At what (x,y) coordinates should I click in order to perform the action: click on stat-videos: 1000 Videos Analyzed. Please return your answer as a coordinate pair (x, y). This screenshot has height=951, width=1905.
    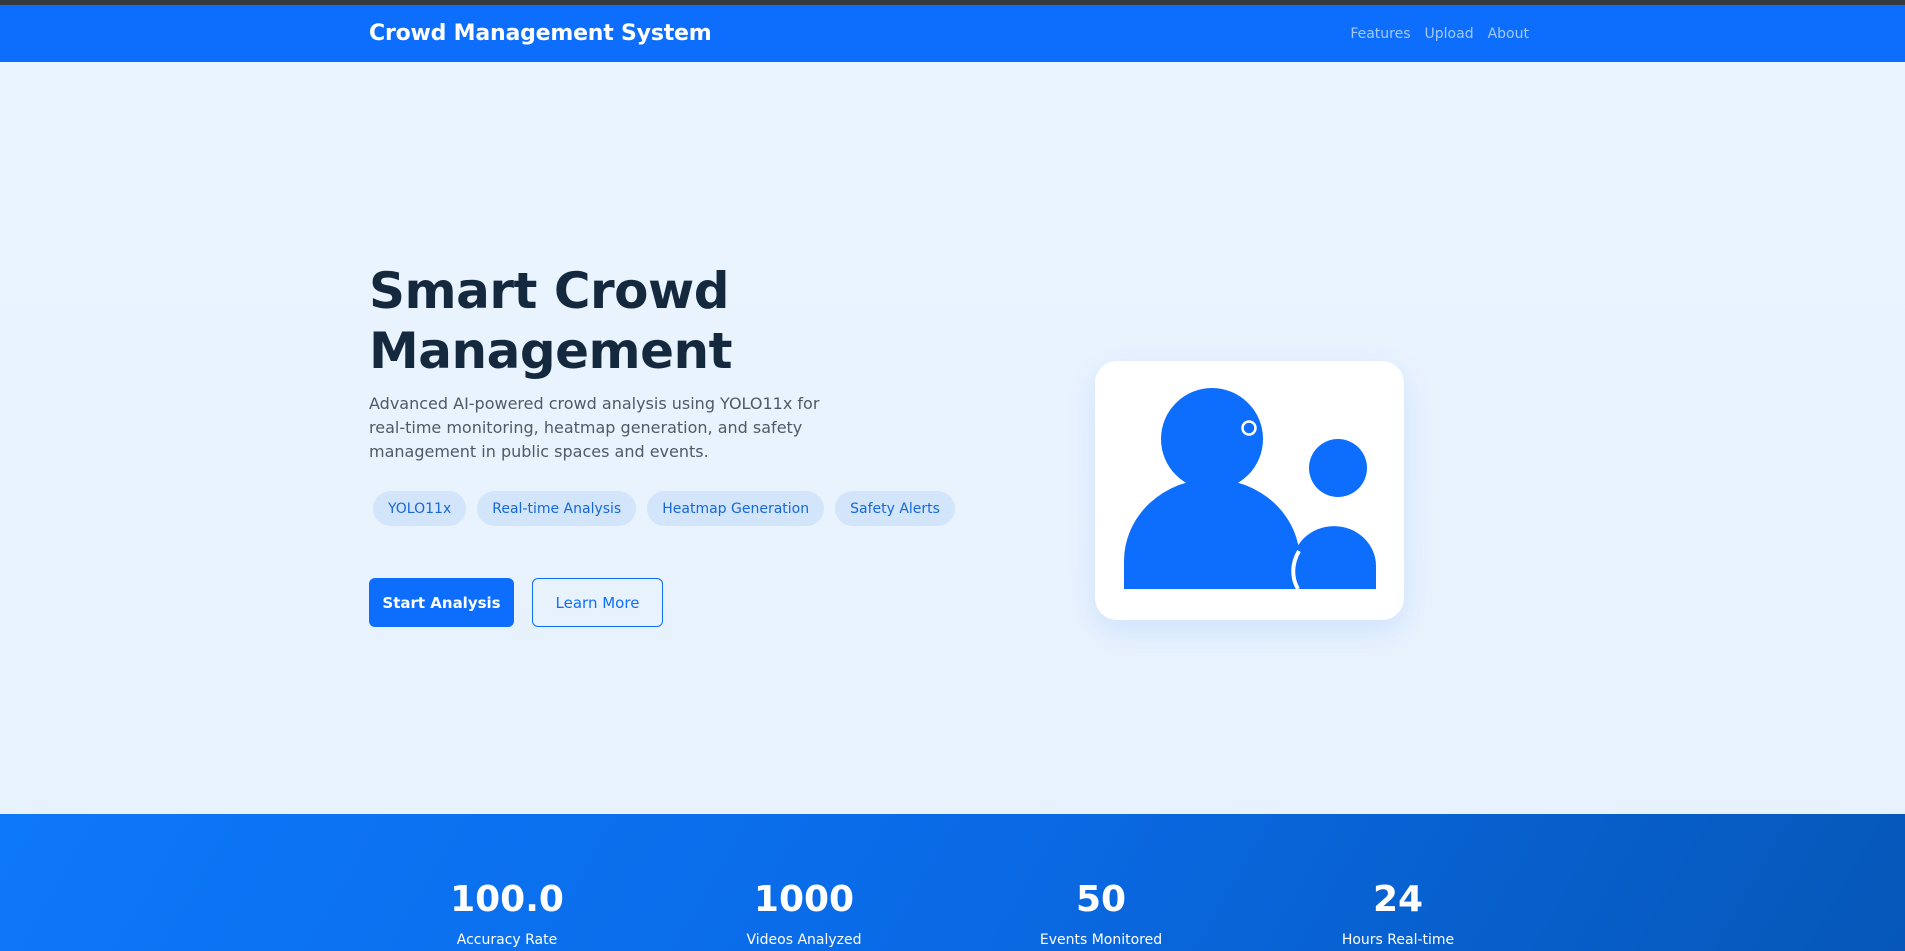
    Looking at the image, I should click on (804, 914).